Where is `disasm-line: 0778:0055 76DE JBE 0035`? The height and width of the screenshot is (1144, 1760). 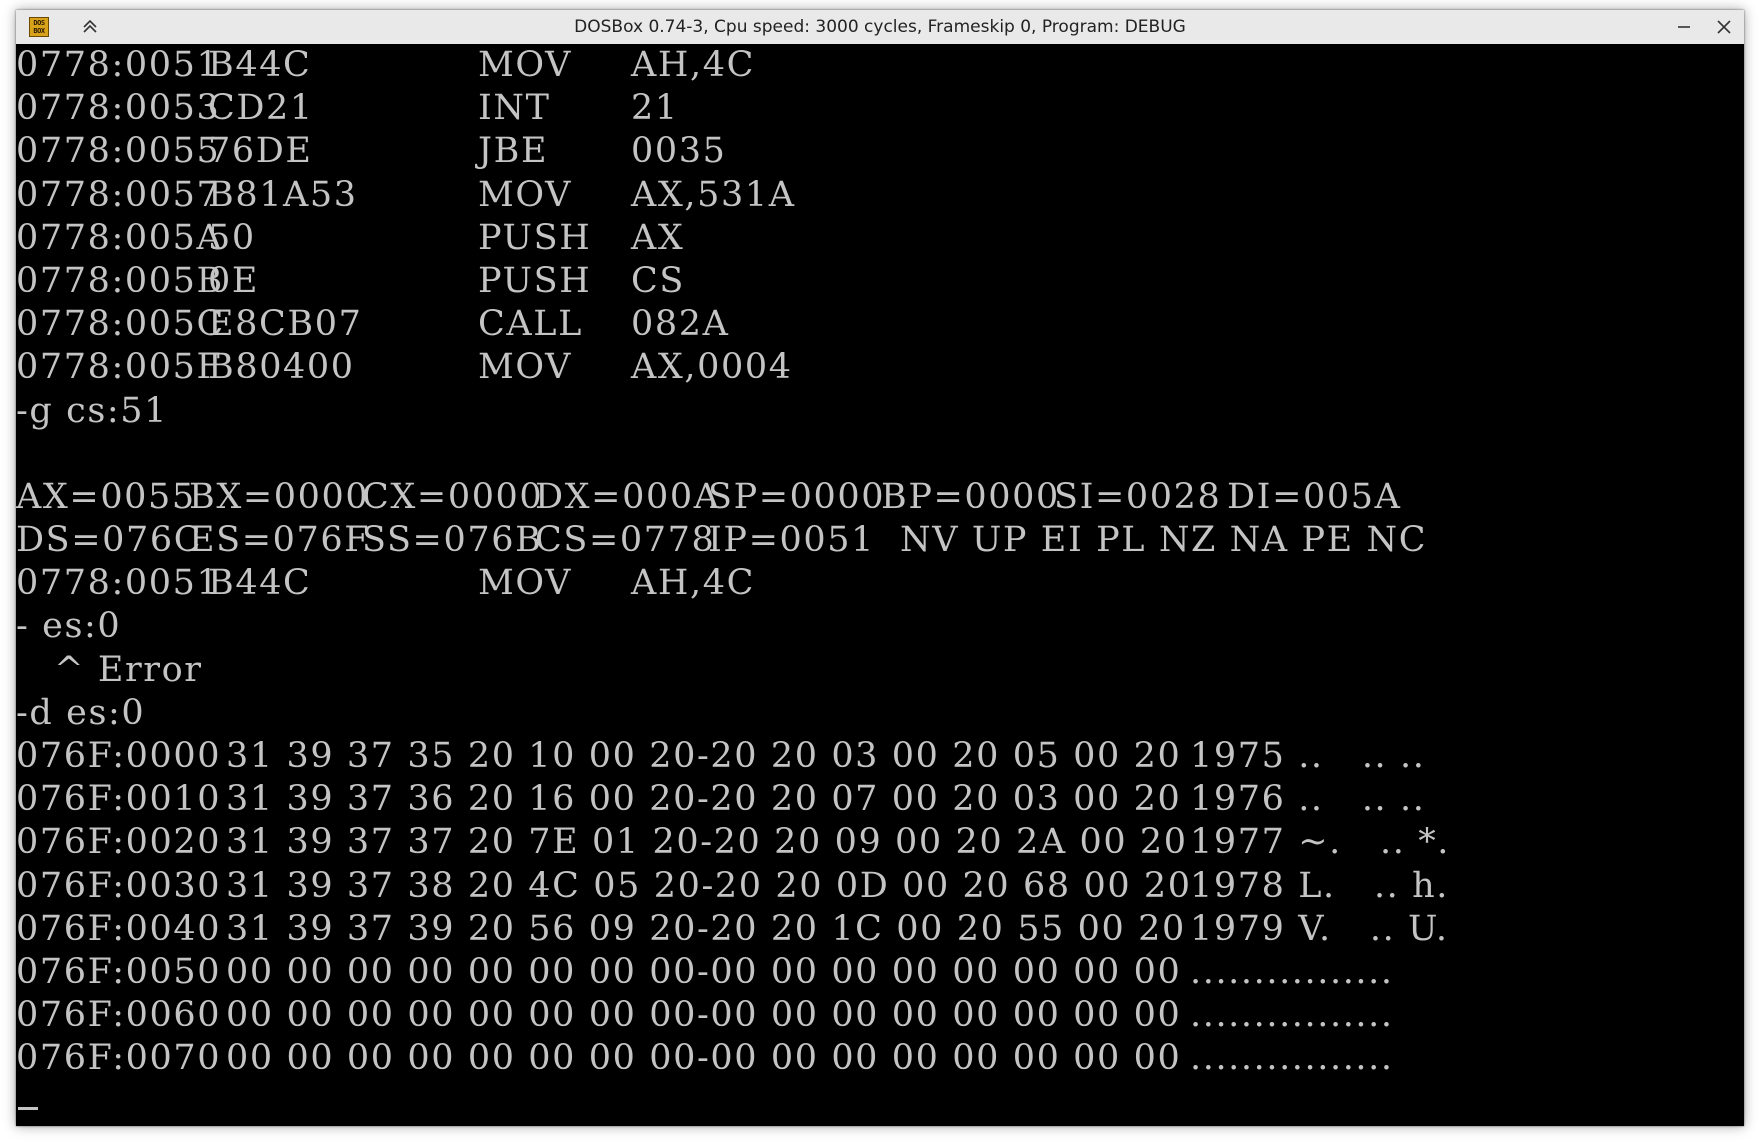 disasm-line: 0778:0055 76DE JBE 0035 is located at coordinates (880, 151).